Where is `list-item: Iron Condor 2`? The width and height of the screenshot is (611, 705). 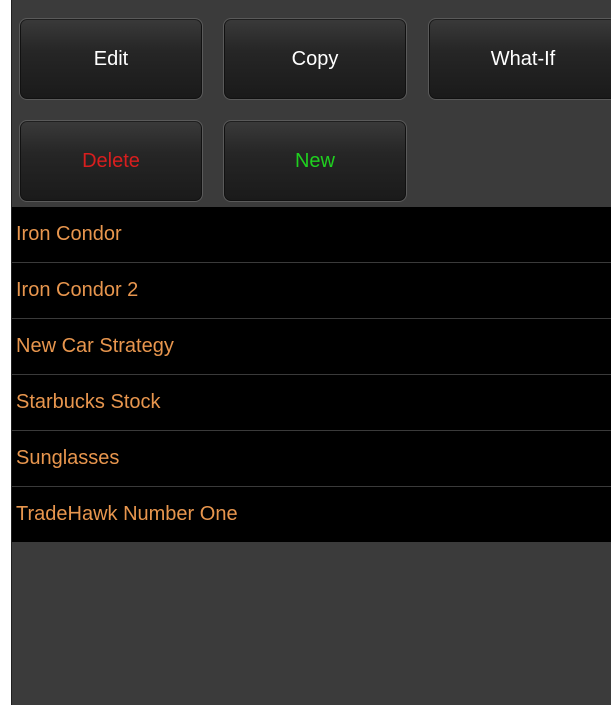
list-item: Iron Condor 2 is located at coordinates (311, 291).